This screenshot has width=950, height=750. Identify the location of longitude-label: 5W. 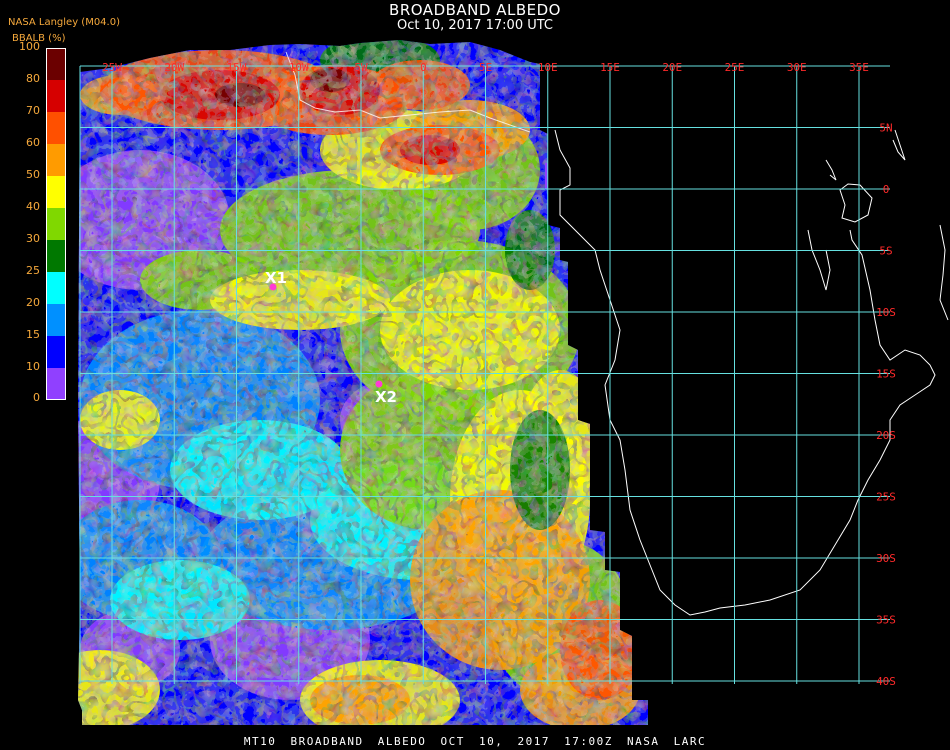
(361, 67).